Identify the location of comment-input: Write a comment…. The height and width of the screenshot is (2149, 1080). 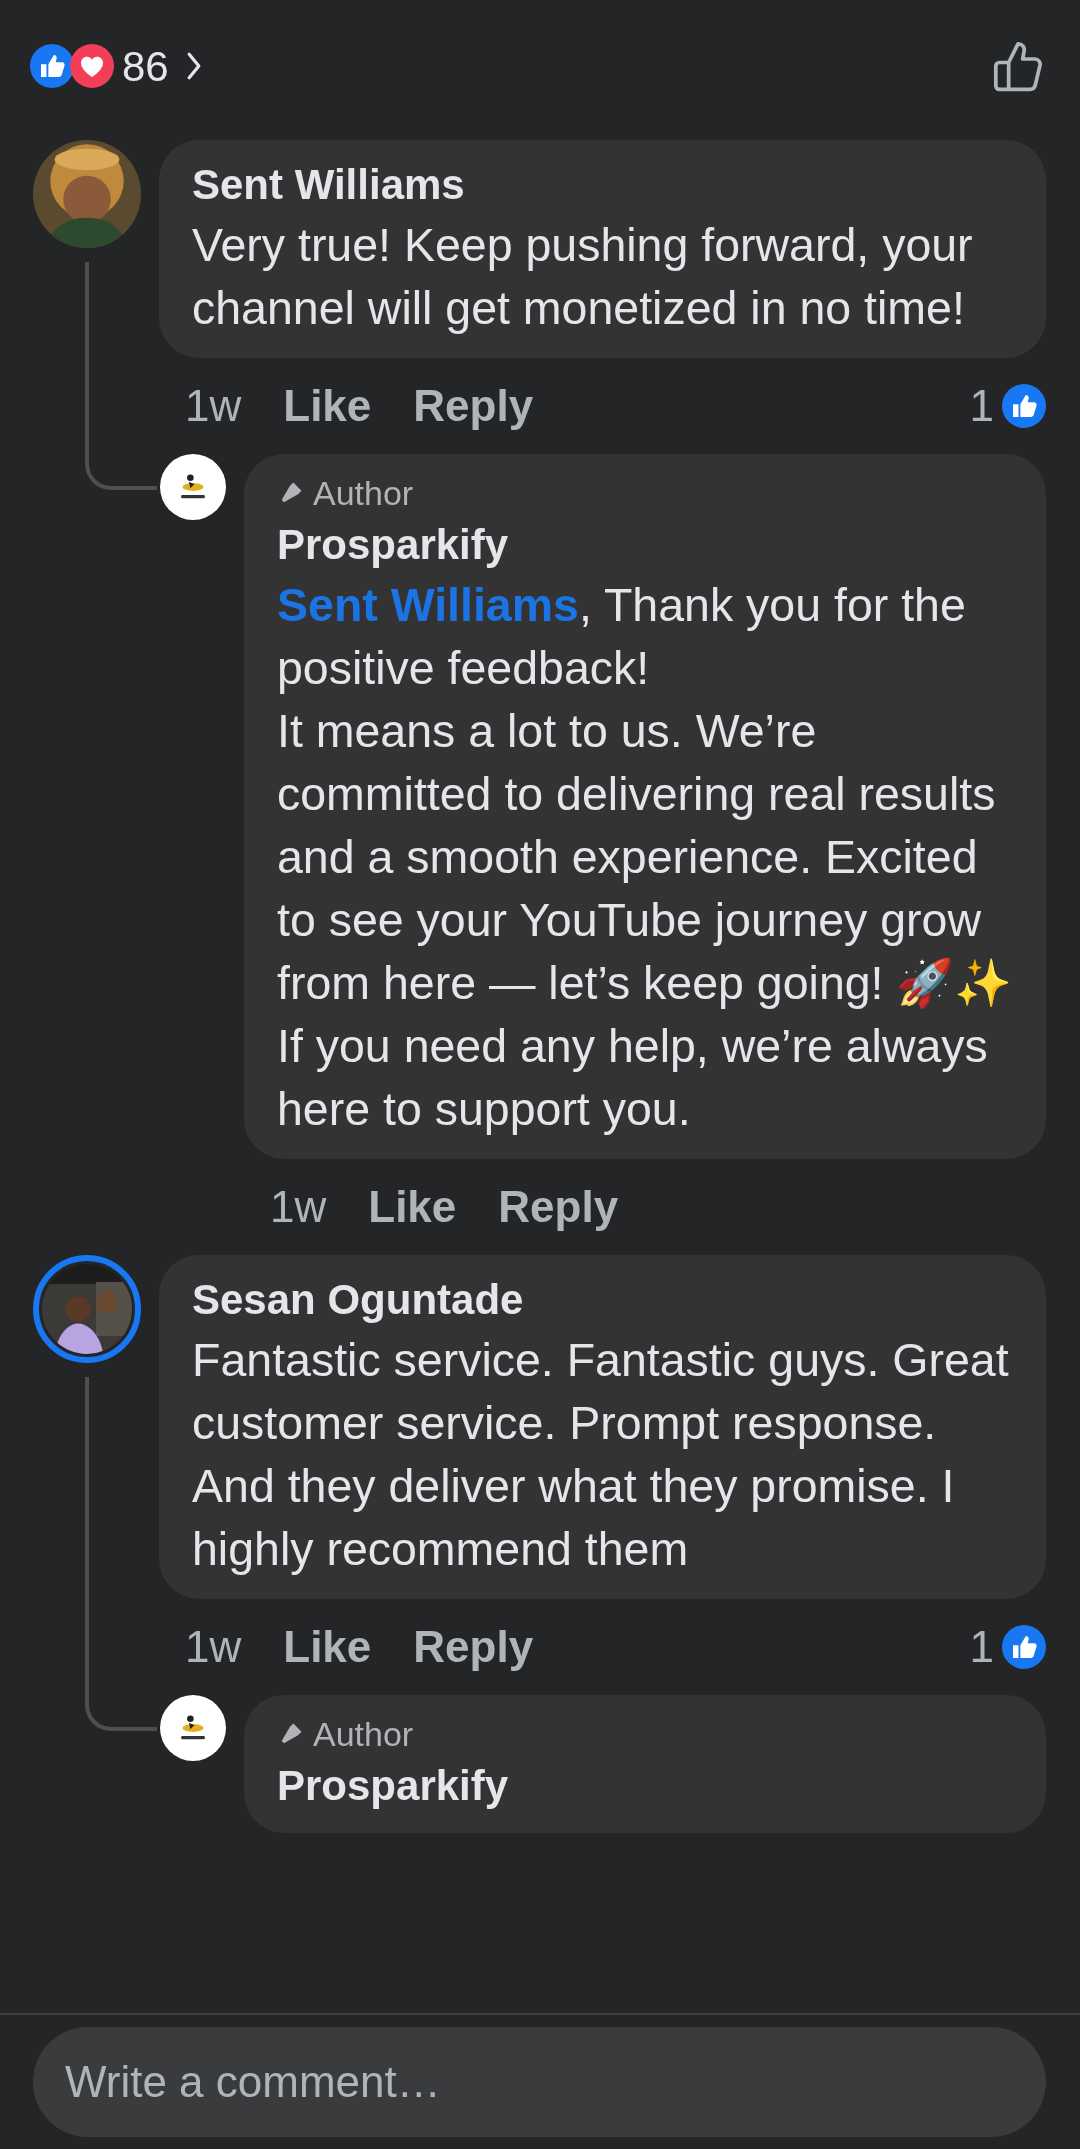
(539, 2082).